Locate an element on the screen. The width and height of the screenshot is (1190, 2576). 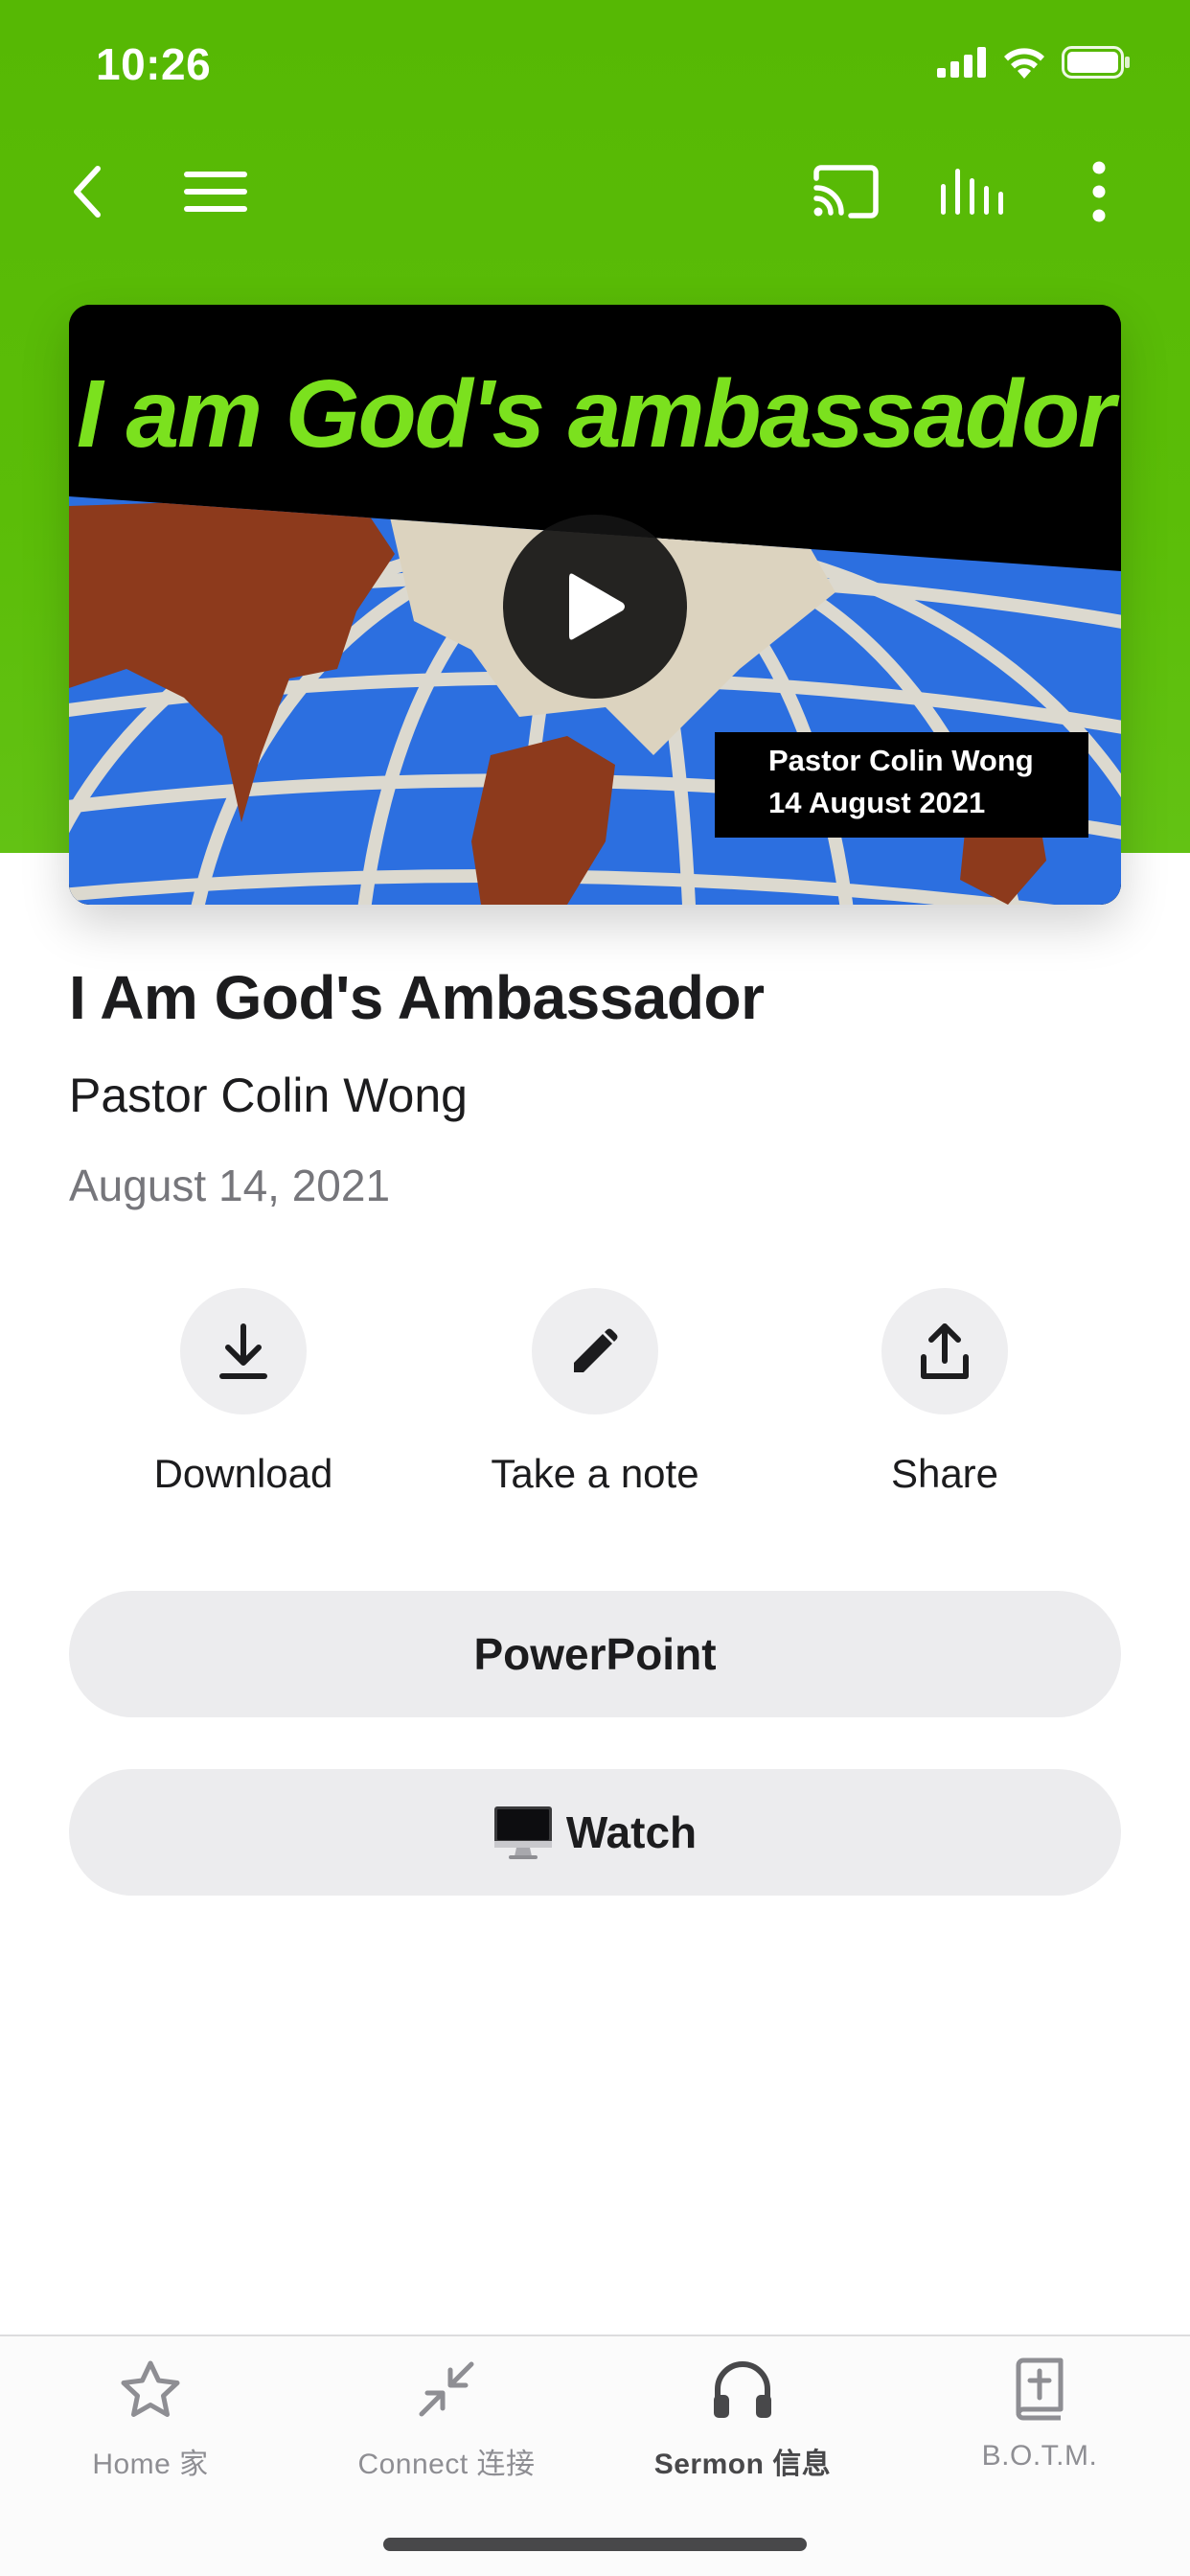
play-button is located at coordinates (595, 607).